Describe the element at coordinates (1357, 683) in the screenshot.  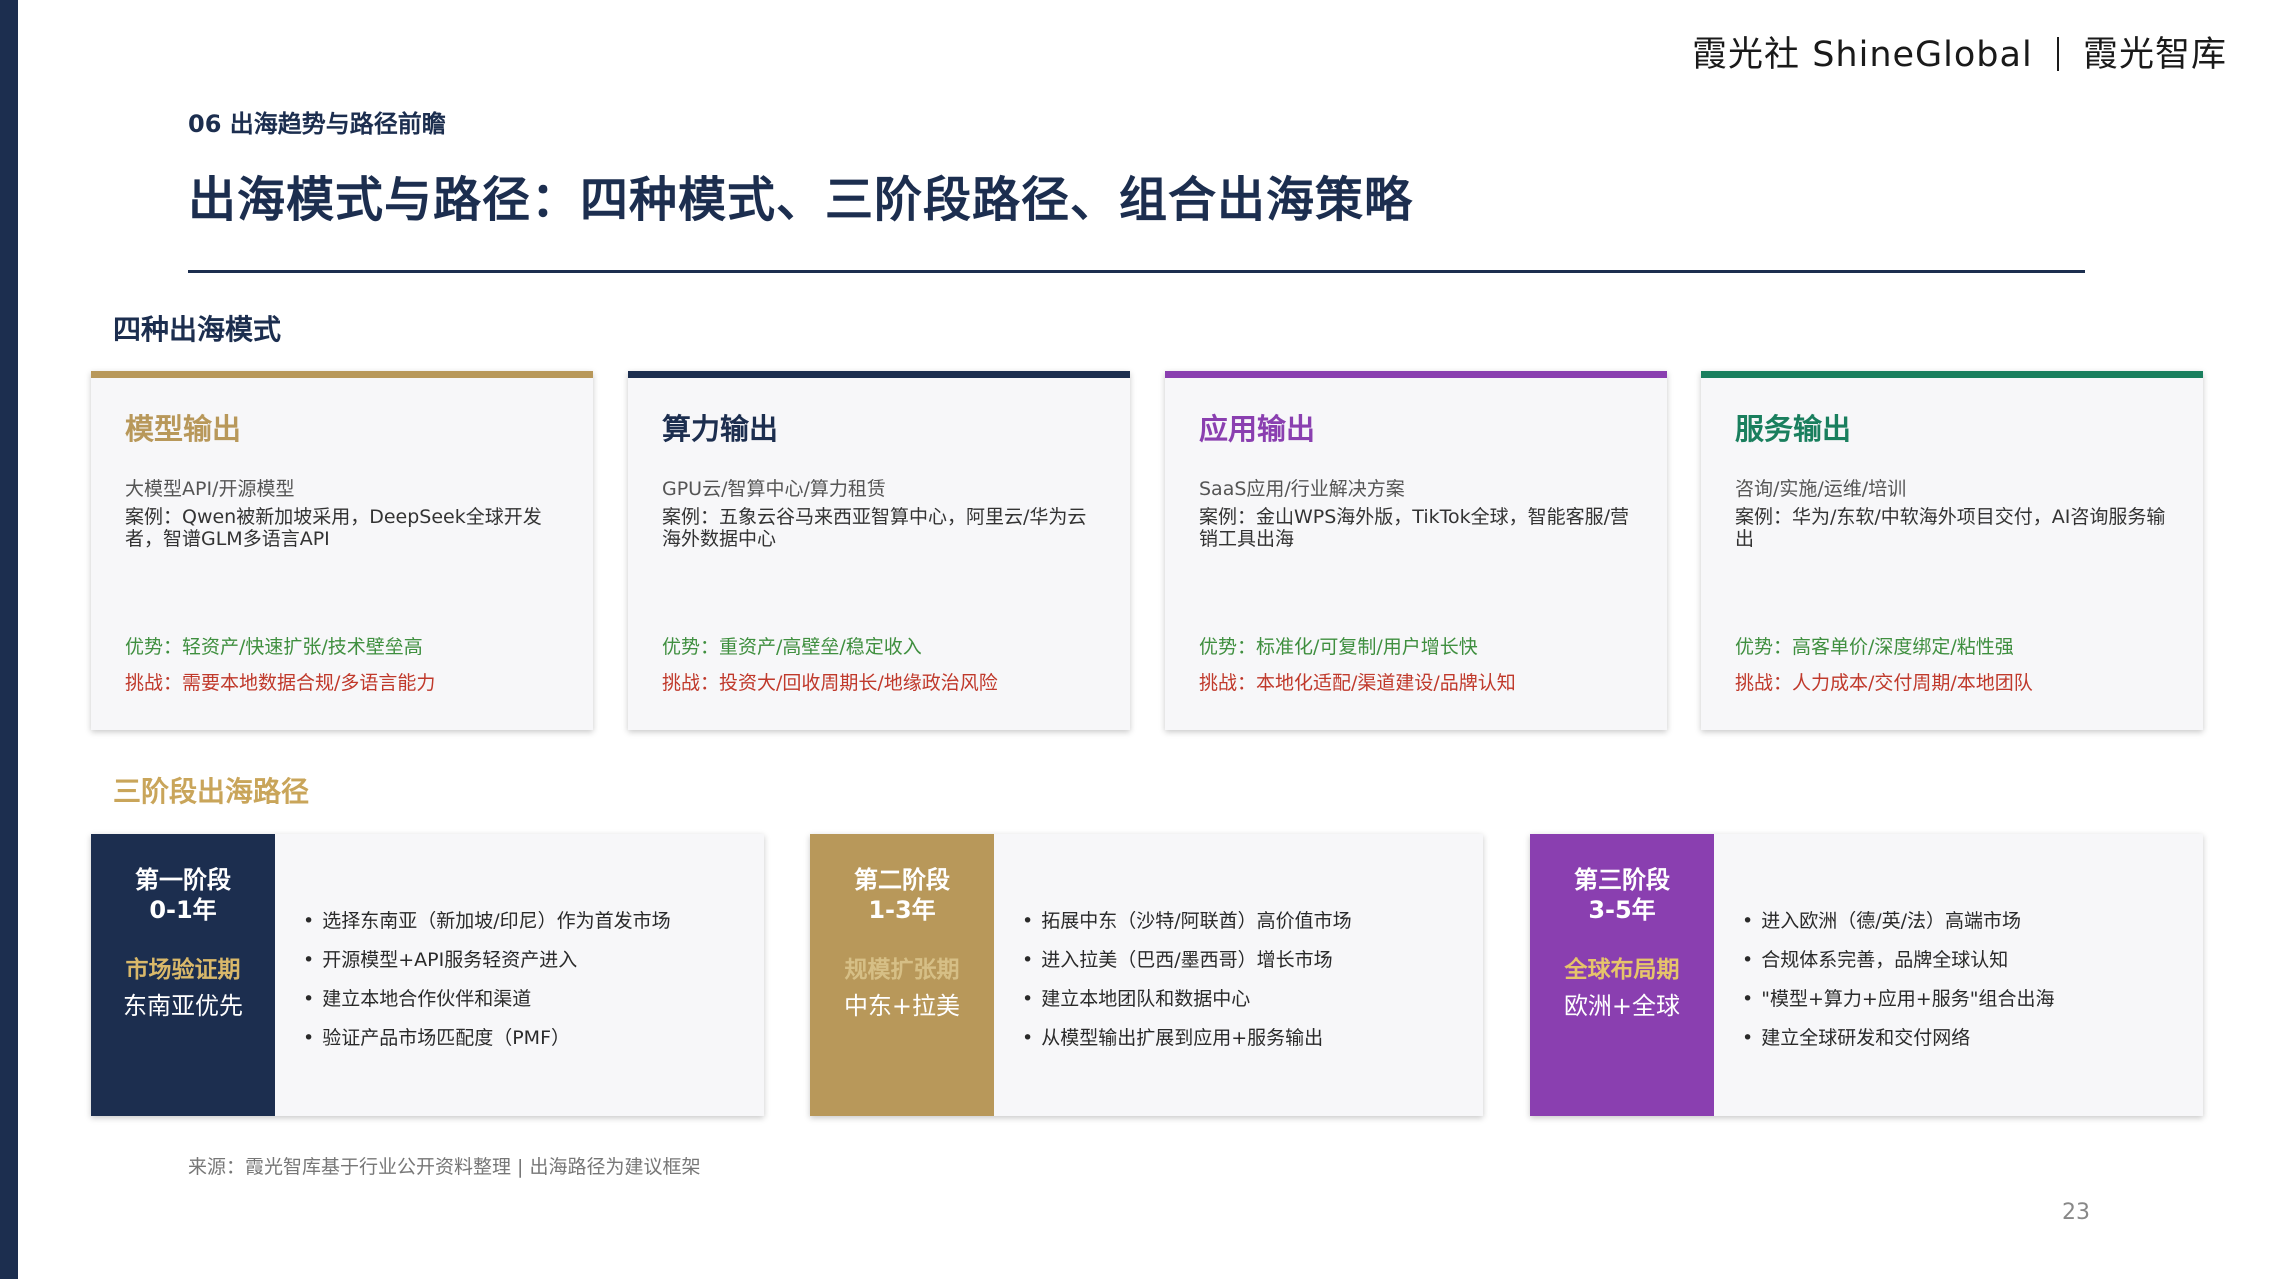
I see `mode-card-challenge: 挑战：本地化适配/渠道建设/品牌认知` at that location.